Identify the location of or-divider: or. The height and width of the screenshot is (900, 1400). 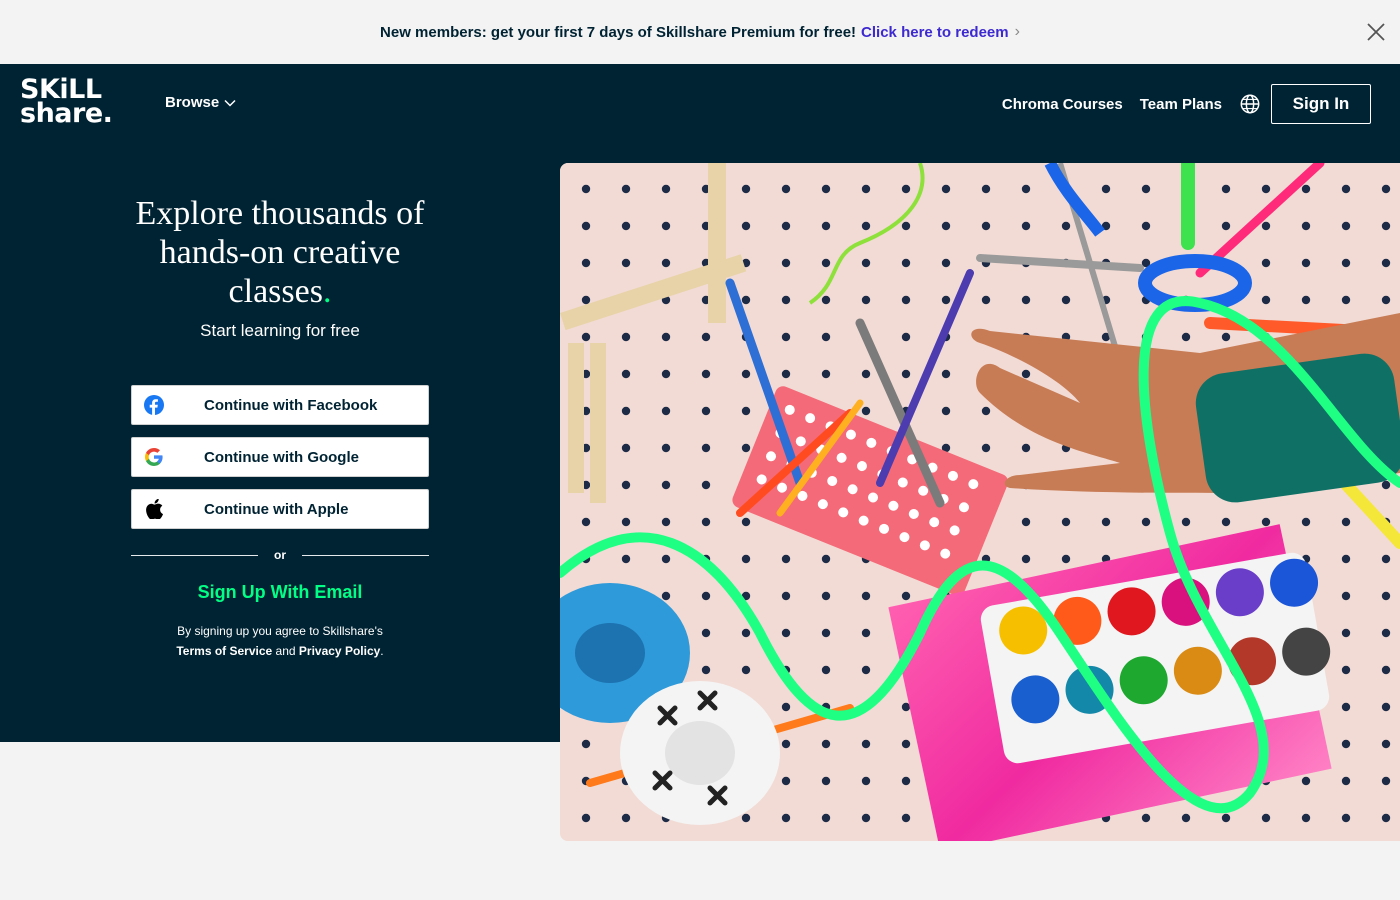
(280, 555).